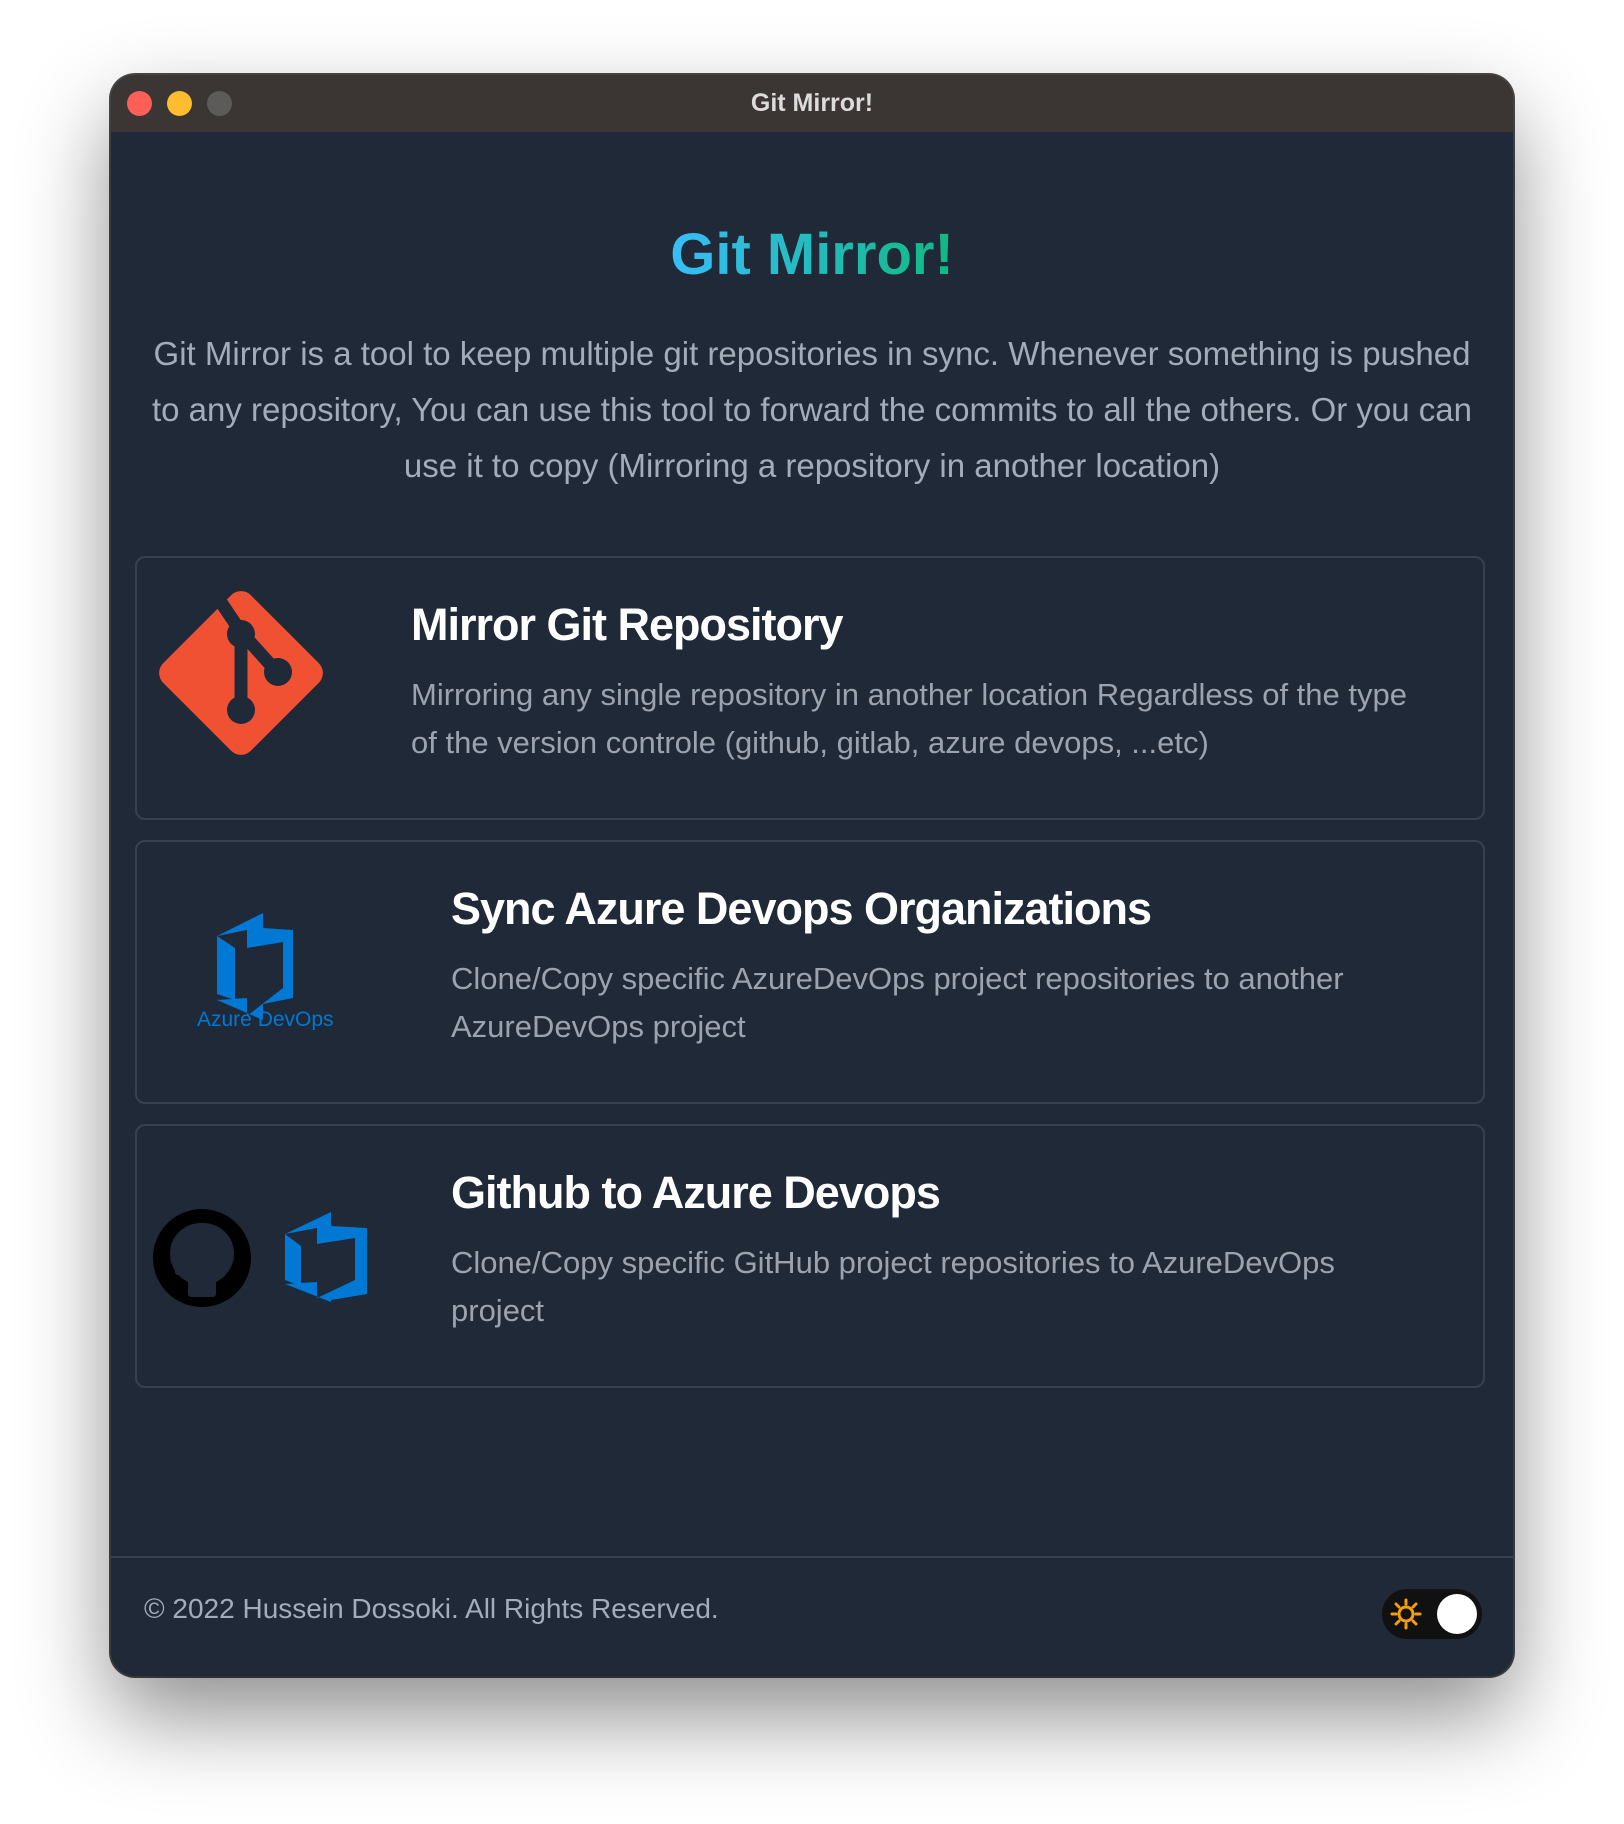 The width and height of the screenshot is (1624, 1824). I want to click on card-title: Mirror Git Repository, so click(627, 624).